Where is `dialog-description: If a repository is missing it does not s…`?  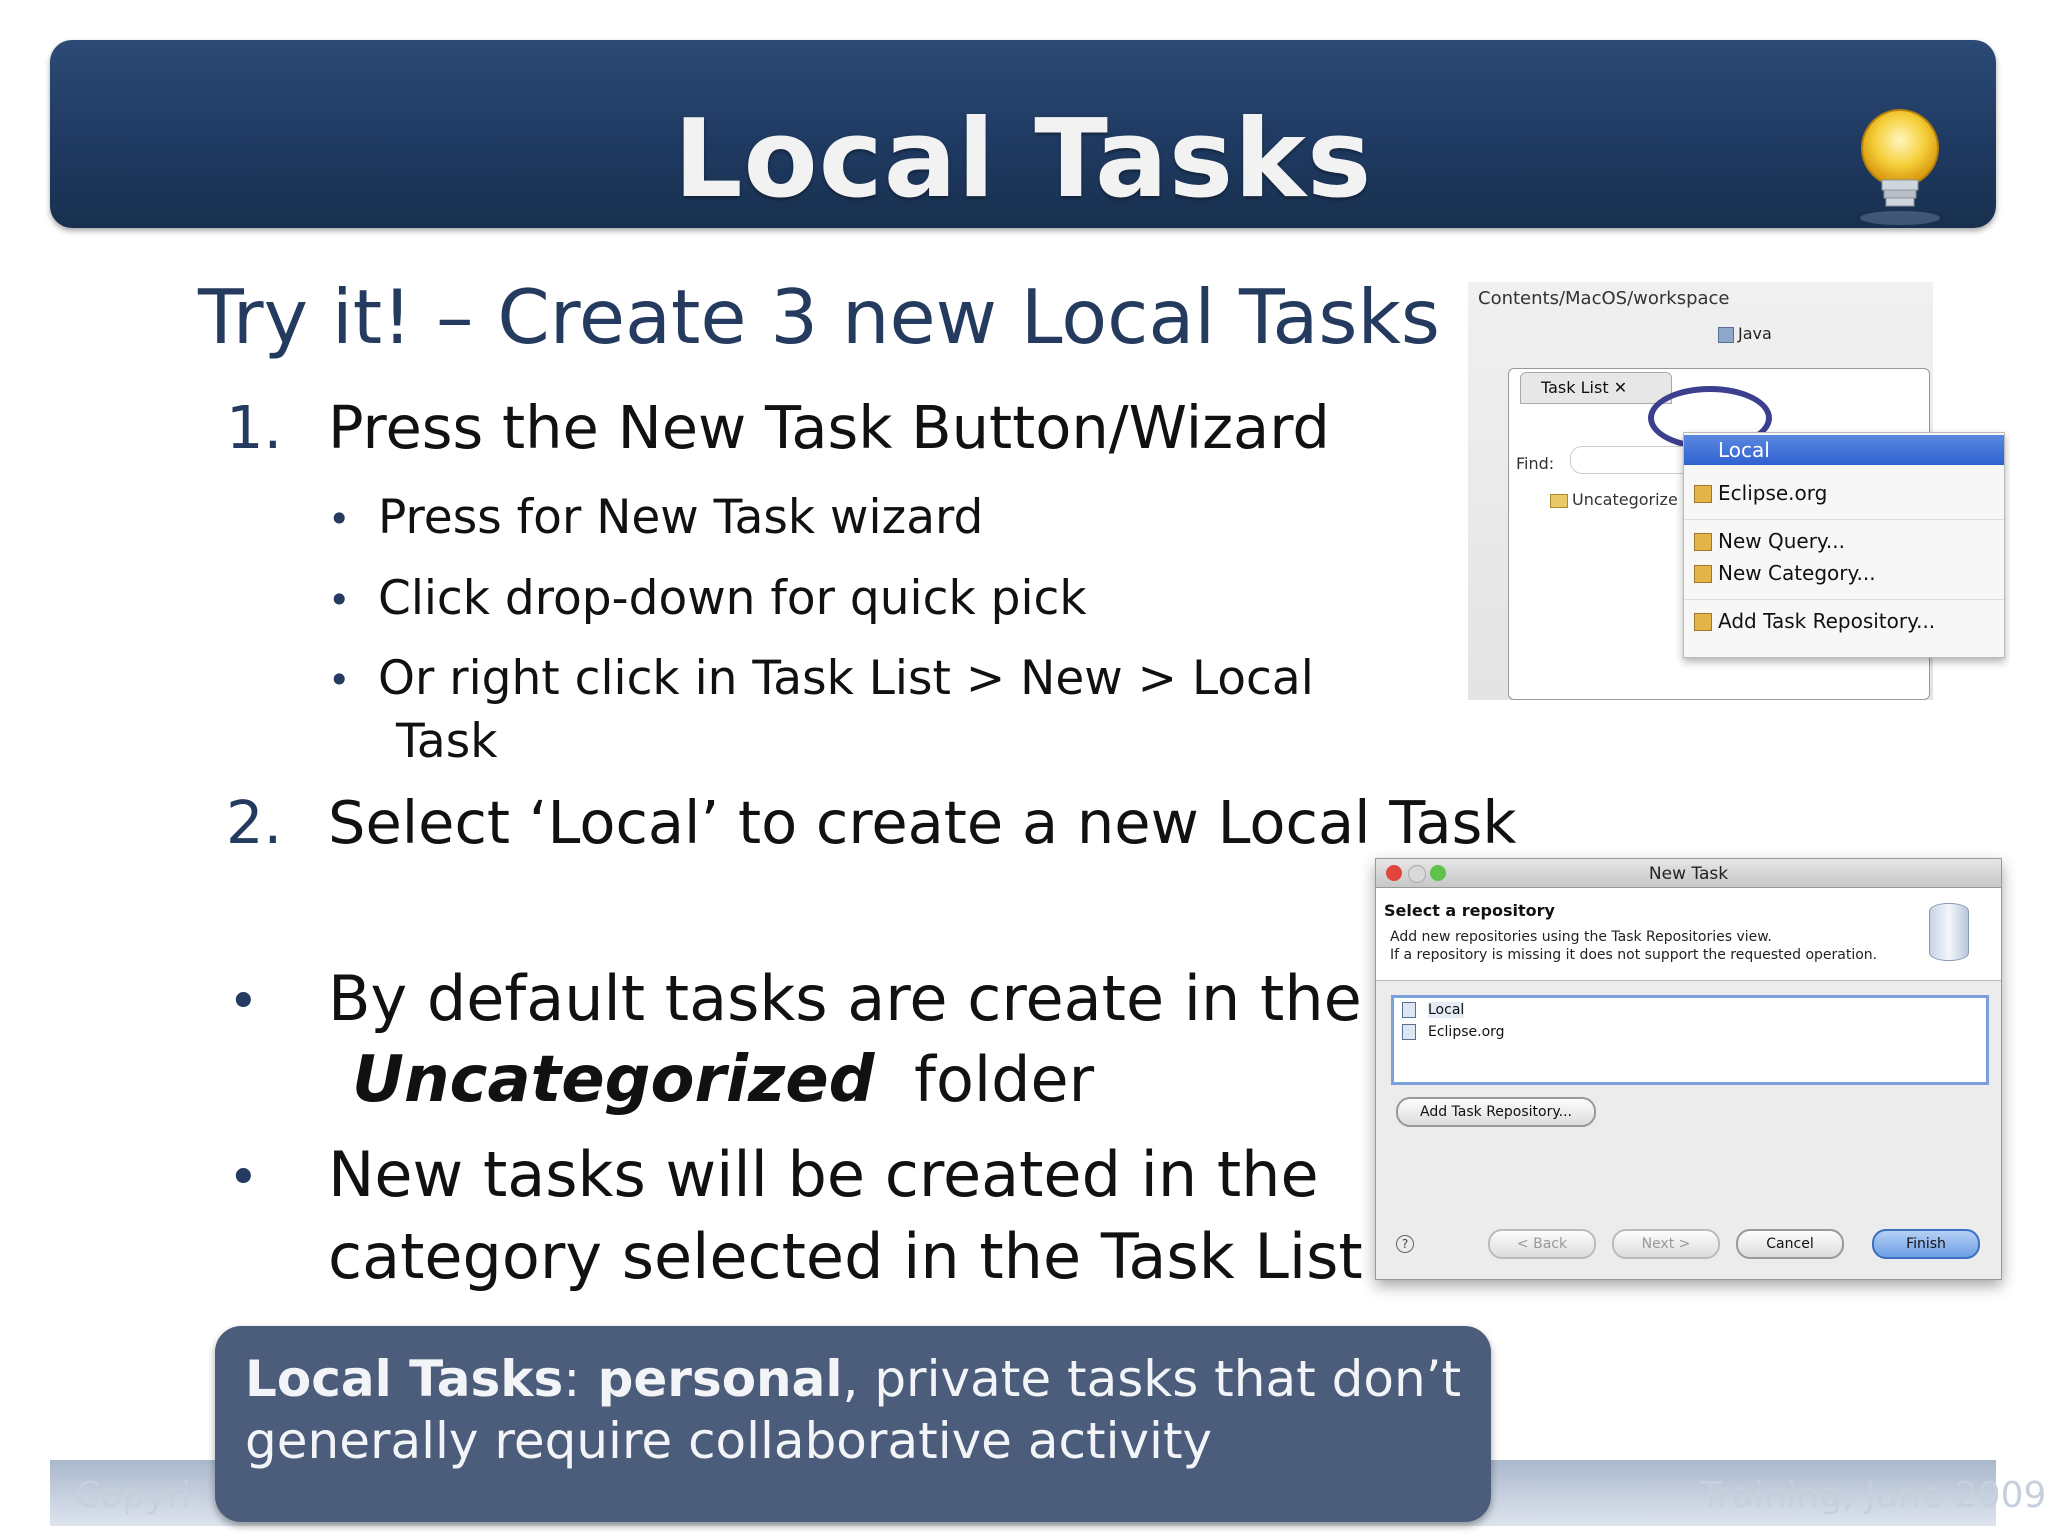 dialog-description: If a repository is missing it does not s… is located at coordinates (1634, 955).